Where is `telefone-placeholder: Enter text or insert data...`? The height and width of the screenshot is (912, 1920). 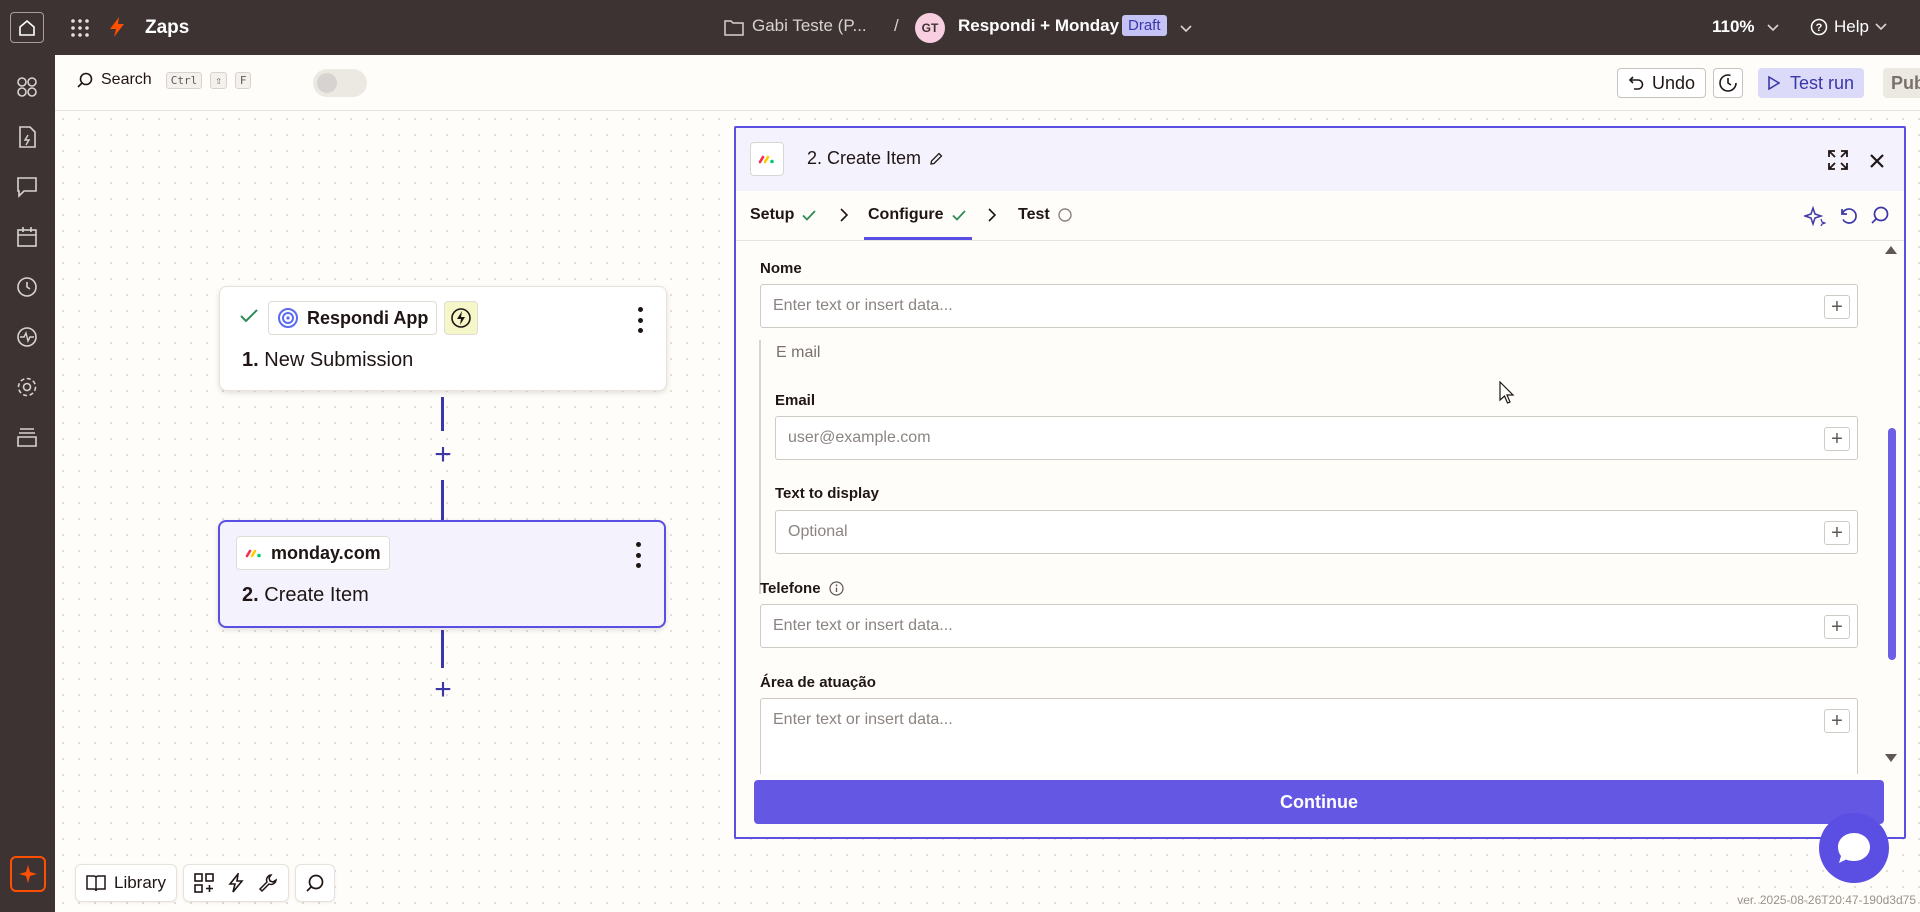 telefone-placeholder: Enter text or insert data... is located at coordinates (863, 625).